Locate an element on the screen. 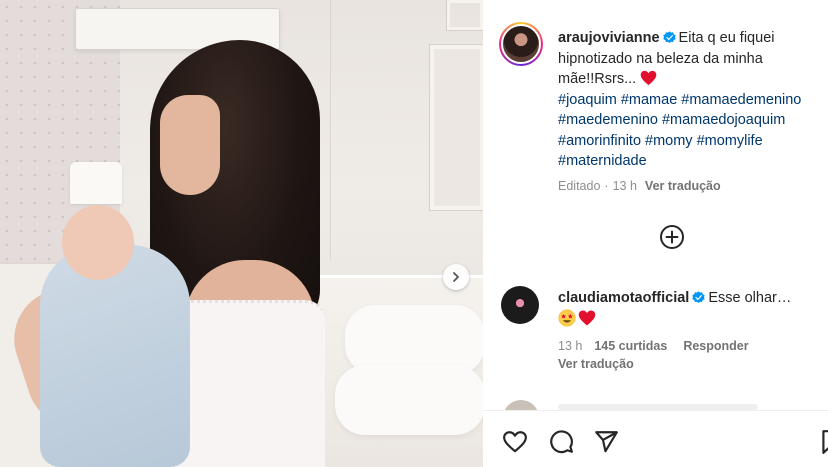 The image size is (828, 467). wall-frame-top is located at coordinates (464, 15).